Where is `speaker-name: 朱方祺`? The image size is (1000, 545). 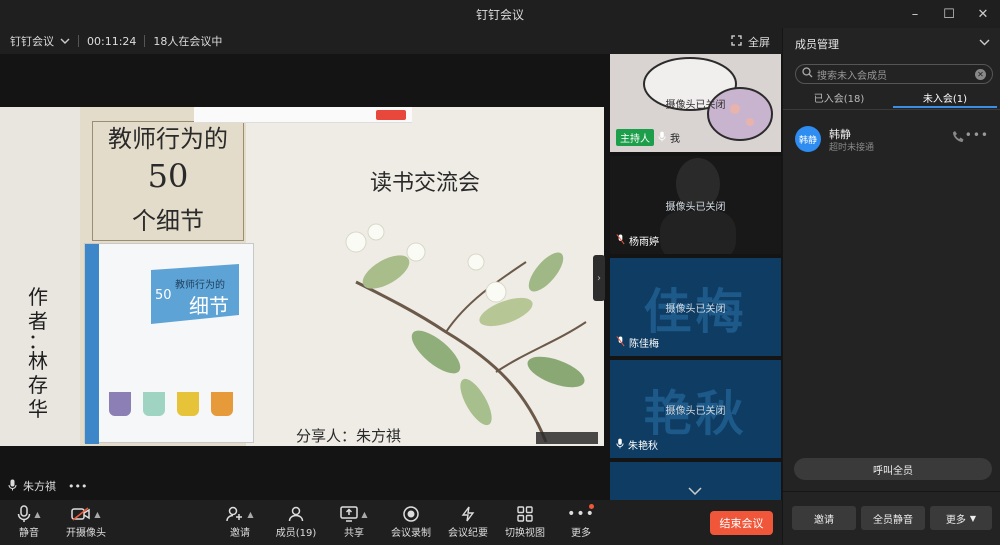
speaker-name: 朱方祺 is located at coordinates (39, 486).